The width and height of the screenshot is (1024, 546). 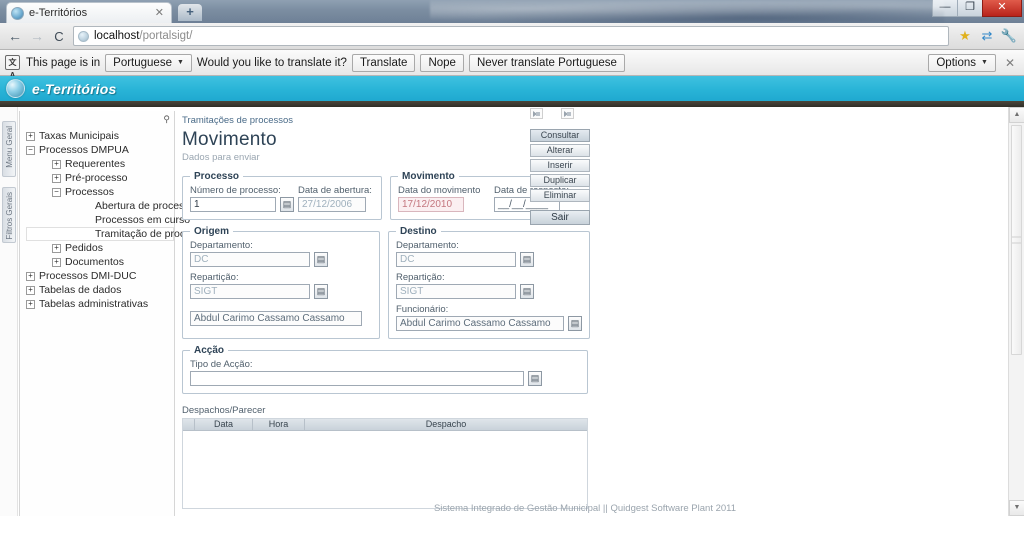 What do you see at coordinates (108, 220) in the screenshot?
I see `tree-item-processos-em-curso: Processos em curso` at bounding box center [108, 220].